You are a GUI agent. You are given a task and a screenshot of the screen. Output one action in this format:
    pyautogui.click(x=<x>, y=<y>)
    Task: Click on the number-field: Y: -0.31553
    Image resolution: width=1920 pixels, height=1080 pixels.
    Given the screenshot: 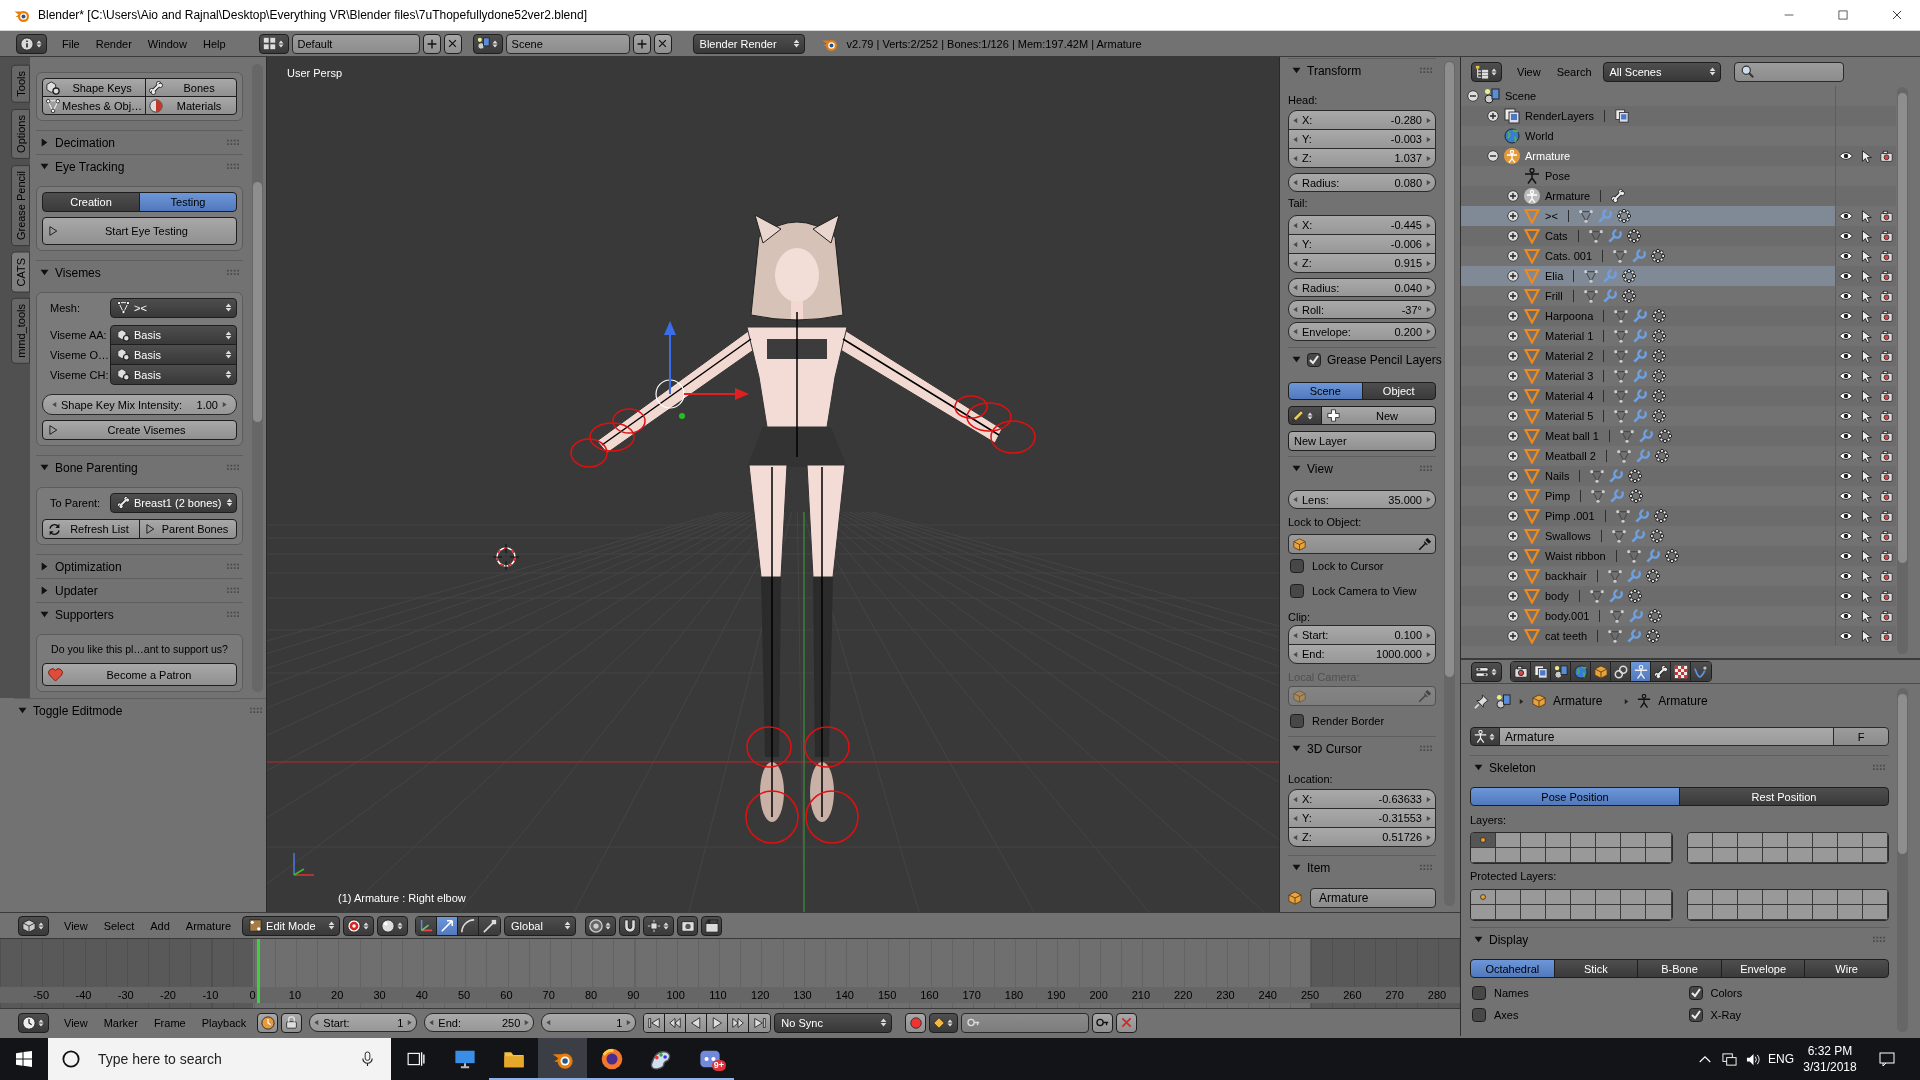 What is the action you would take?
    pyautogui.click(x=1362, y=818)
    